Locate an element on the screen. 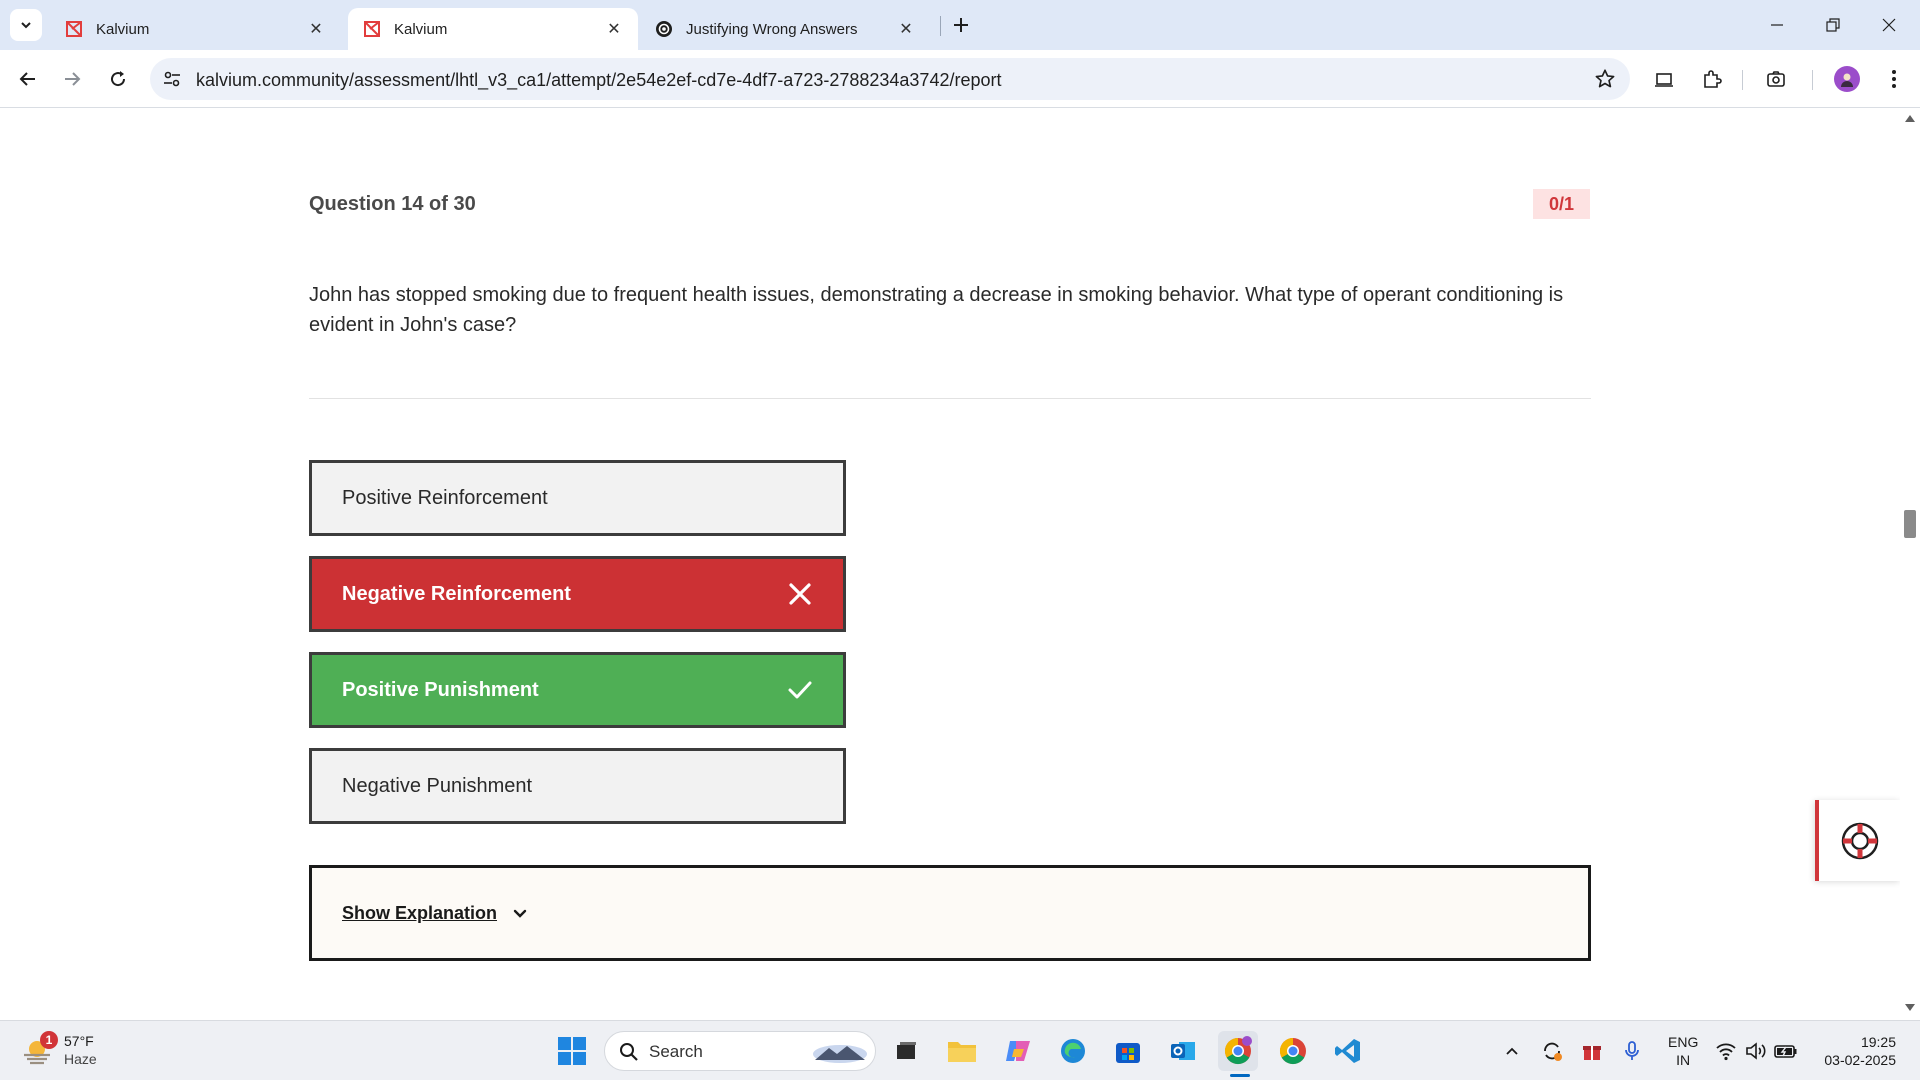 This screenshot has width=1920, height=1080. show-explanation-link: Show Explanation is located at coordinates (419, 913).